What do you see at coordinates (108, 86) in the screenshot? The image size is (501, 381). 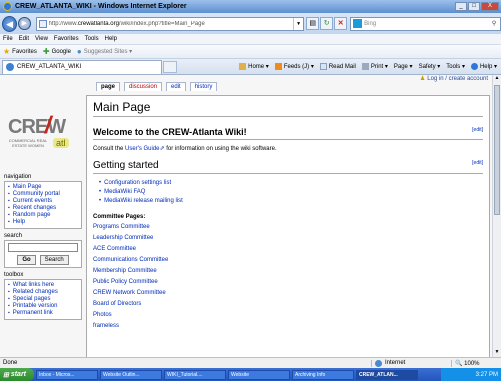 I see `tab-page: page` at bounding box center [108, 86].